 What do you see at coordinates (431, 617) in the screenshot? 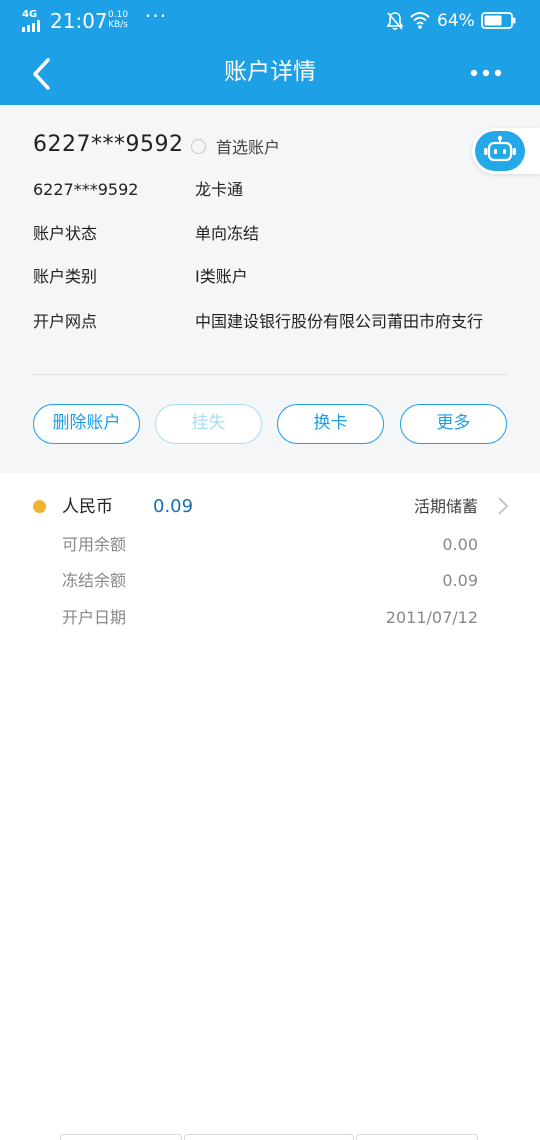
I see `balance-row-value: 2011/07/12` at bounding box center [431, 617].